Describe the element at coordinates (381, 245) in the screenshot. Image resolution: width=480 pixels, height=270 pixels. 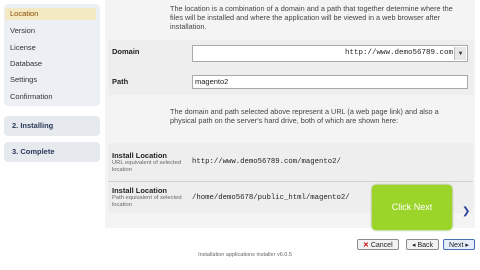
I see `cancel-label: Cancel` at that location.